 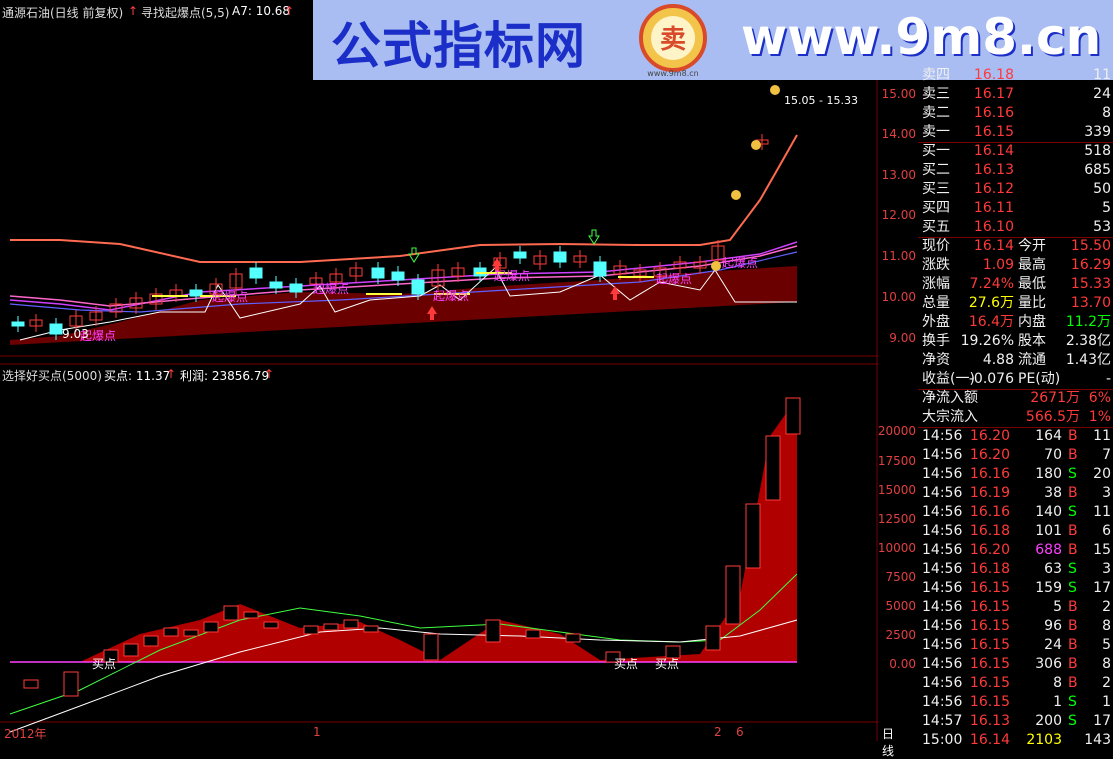 I want to click on stat-key: 股本, so click(x=1032, y=341).